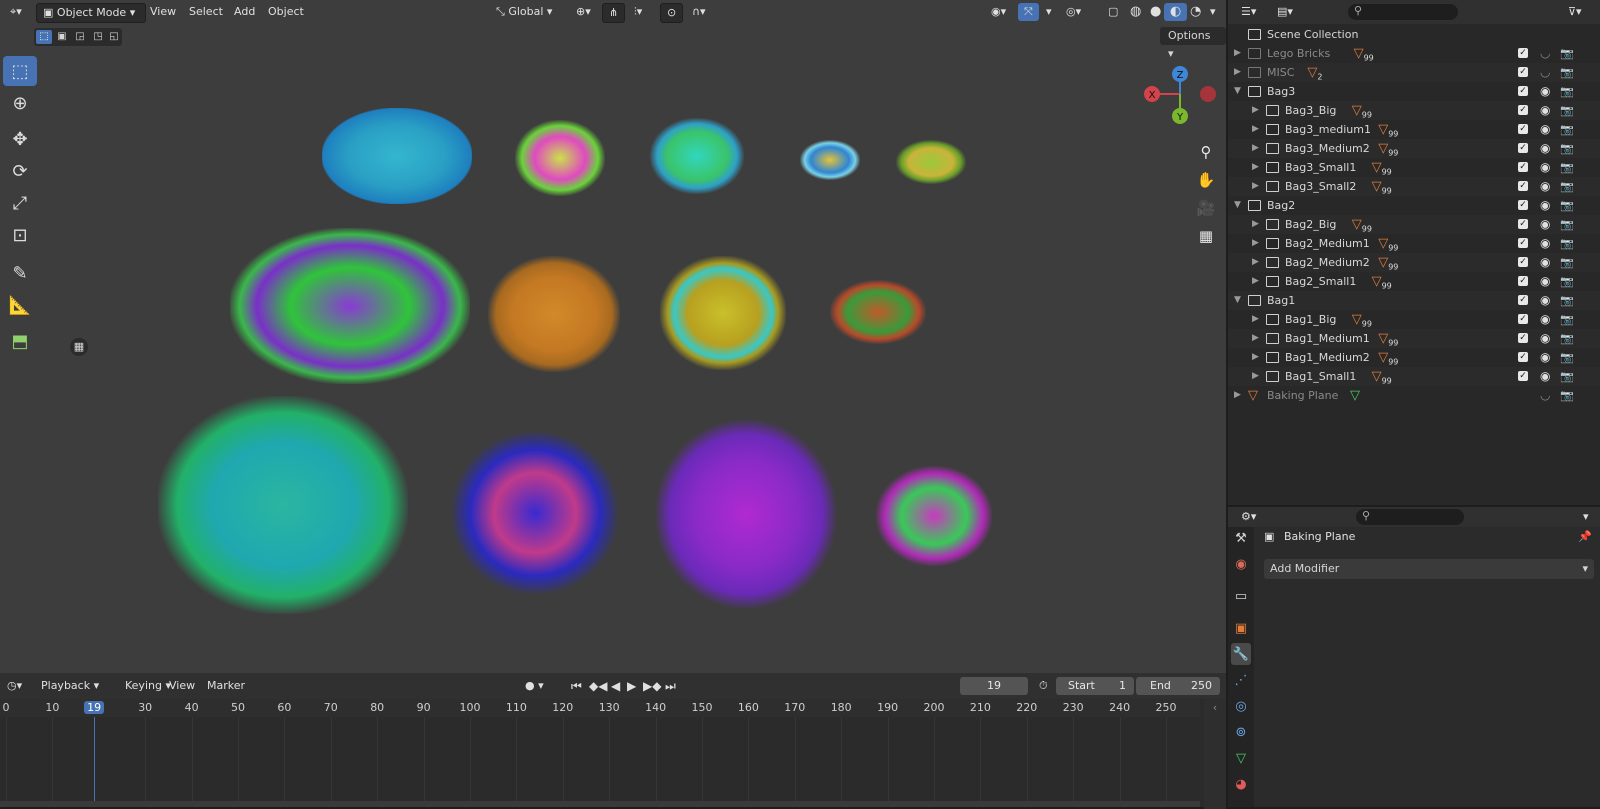 The width and height of the screenshot is (1600, 809). I want to click on timeline-editor-type-button: ◷▾, so click(14, 686).